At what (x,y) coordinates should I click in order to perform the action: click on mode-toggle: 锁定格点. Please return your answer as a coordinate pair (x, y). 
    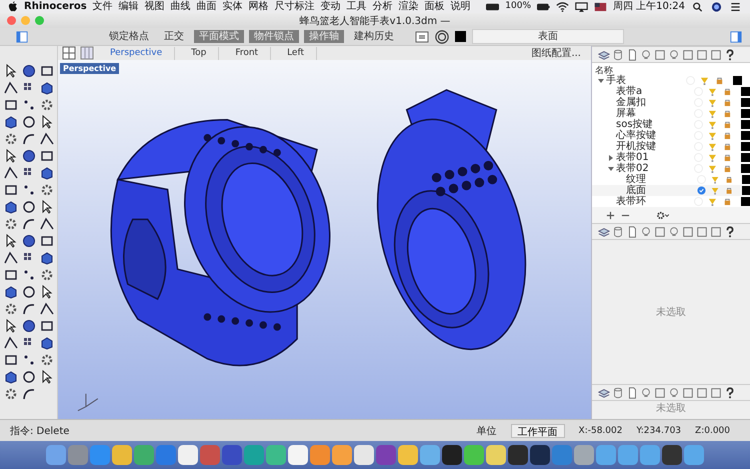
    Looking at the image, I should click on (129, 36).